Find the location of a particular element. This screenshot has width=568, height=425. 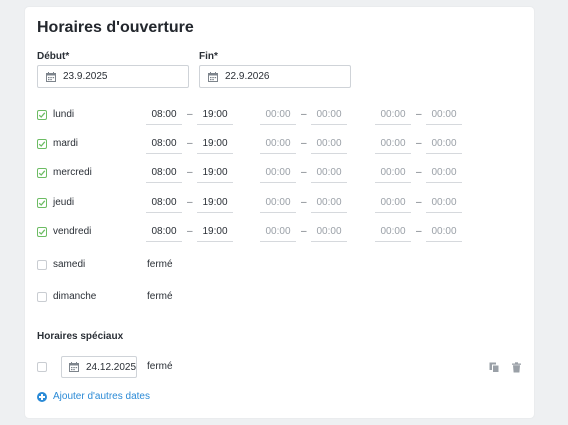

special-hours-row: 24.12.2025 fermé is located at coordinates (279, 367).